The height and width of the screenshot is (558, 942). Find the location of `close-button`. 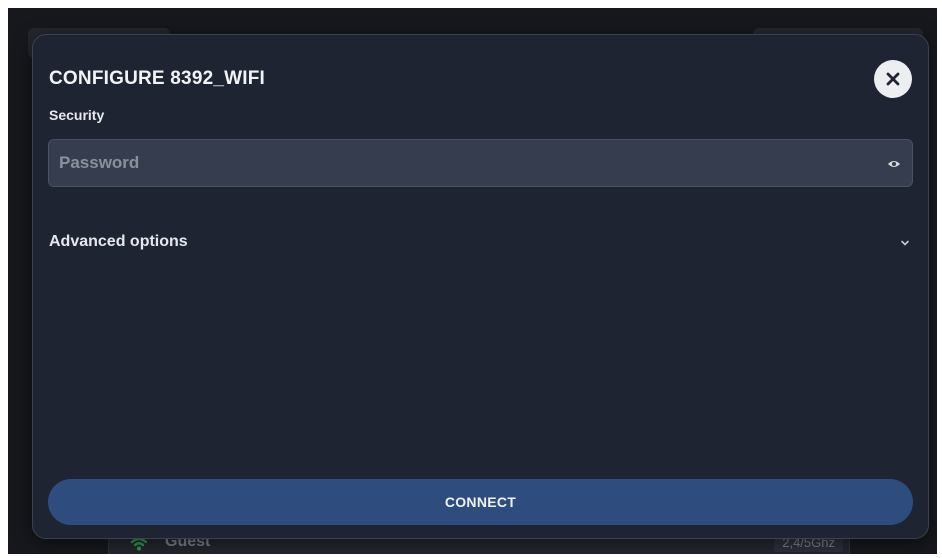

close-button is located at coordinates (893, 79).